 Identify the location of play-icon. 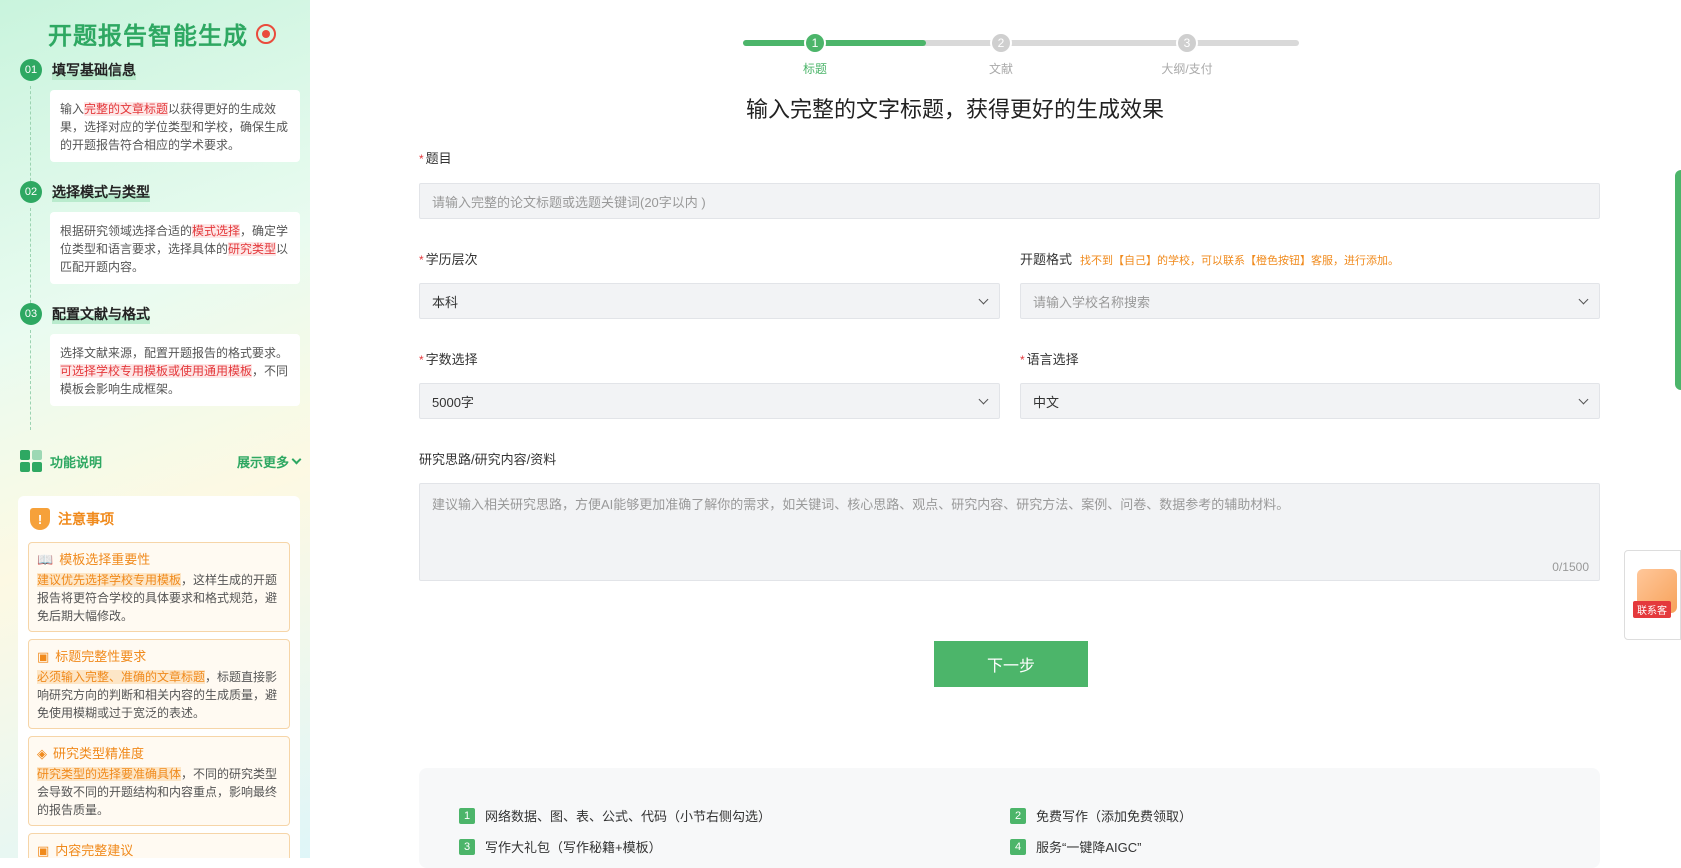
(266, 33).